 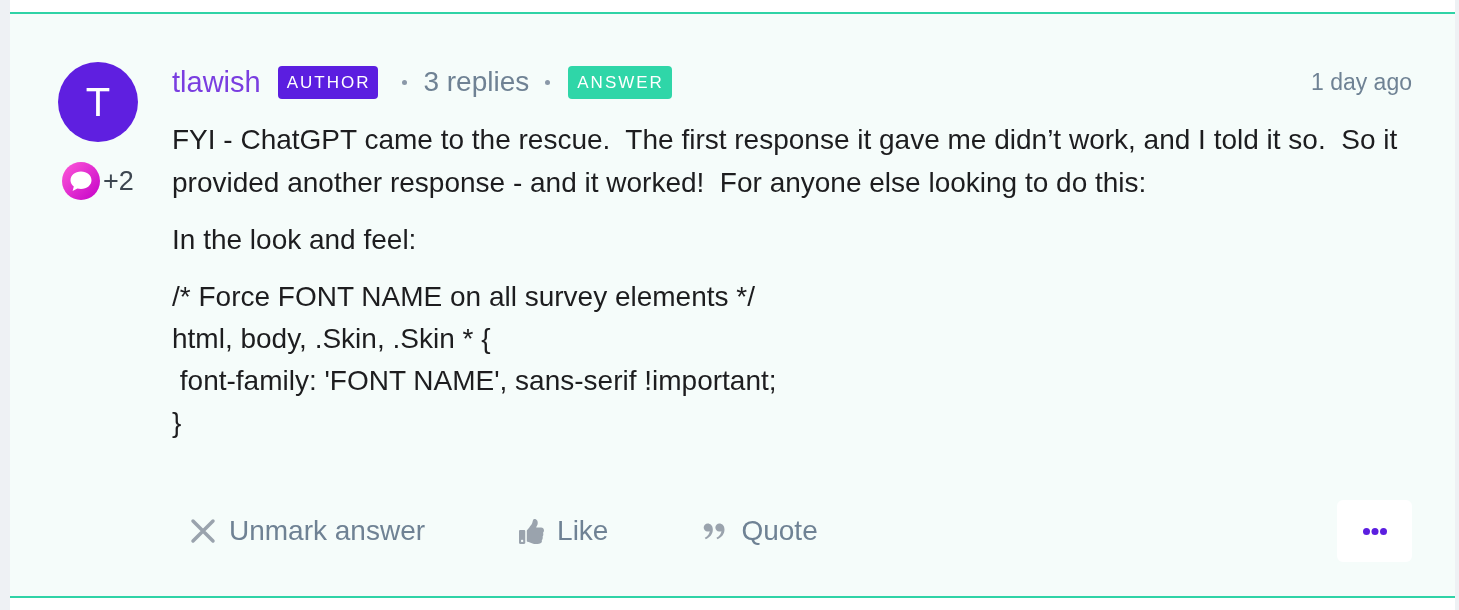 What do you see at coordinates (463, 297) in the screenshot?
I see `code-line: /* Force FONT NAME on all survey elements */` at bounding box center [463, 297].